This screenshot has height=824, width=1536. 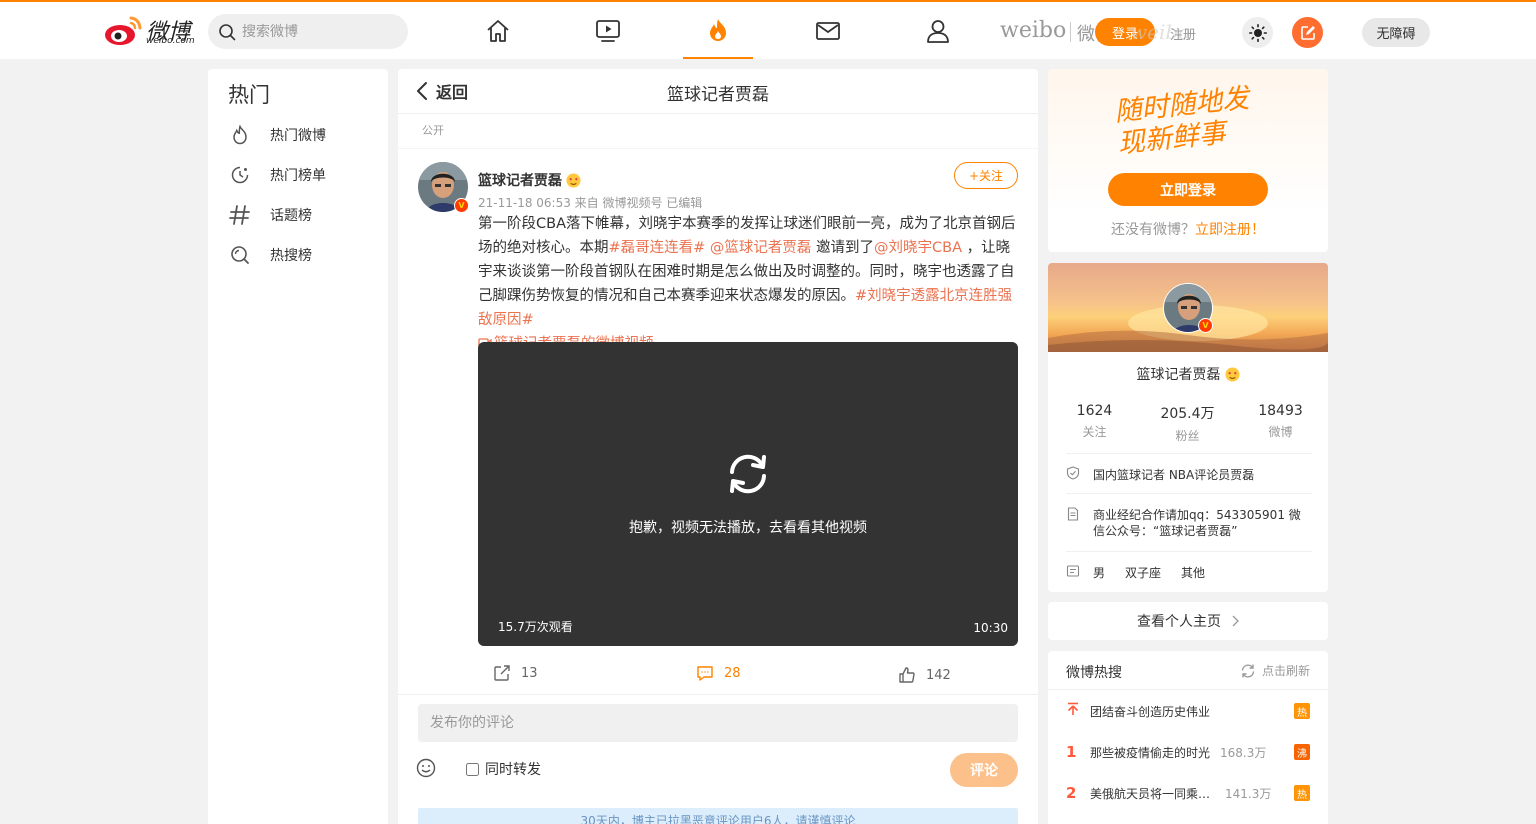 I want to click on login-promo-card: 随时随地发现新鲜事 立即登录 还没有微博？立即注册！, so click(x=1188, y=160).